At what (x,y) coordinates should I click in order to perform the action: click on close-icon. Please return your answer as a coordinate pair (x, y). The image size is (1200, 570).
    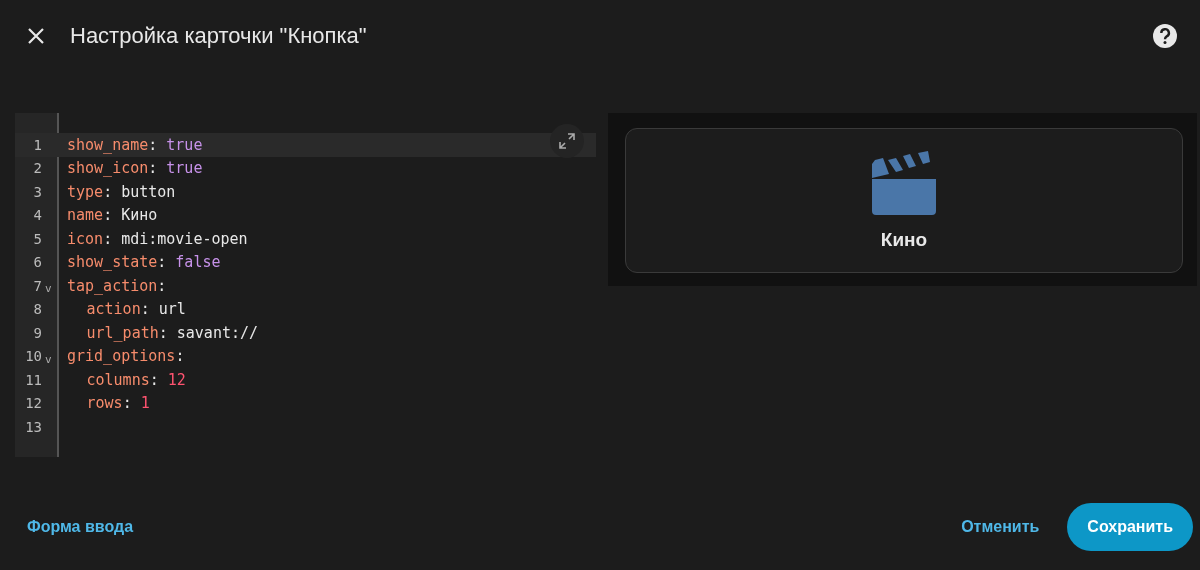
    Looking at the image, I should click on (36, 36).